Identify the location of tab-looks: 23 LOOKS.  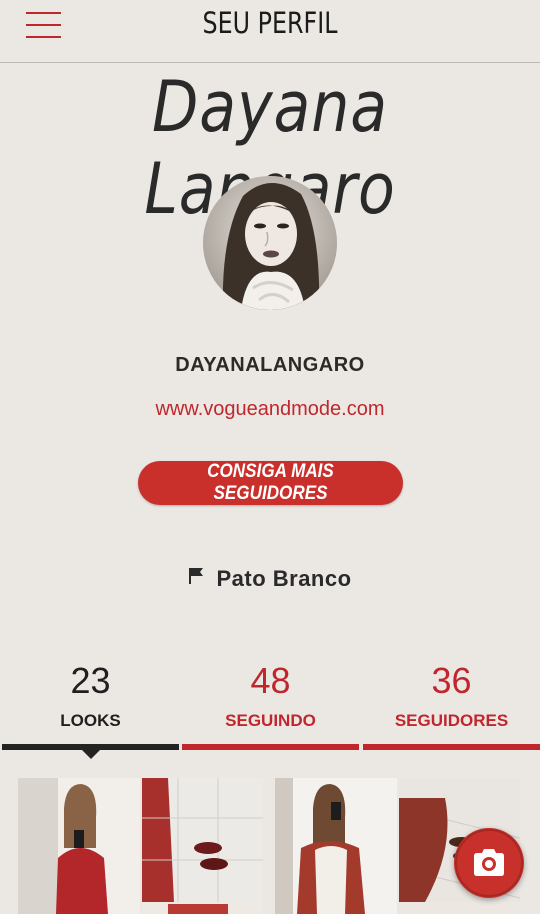
(90, 710).